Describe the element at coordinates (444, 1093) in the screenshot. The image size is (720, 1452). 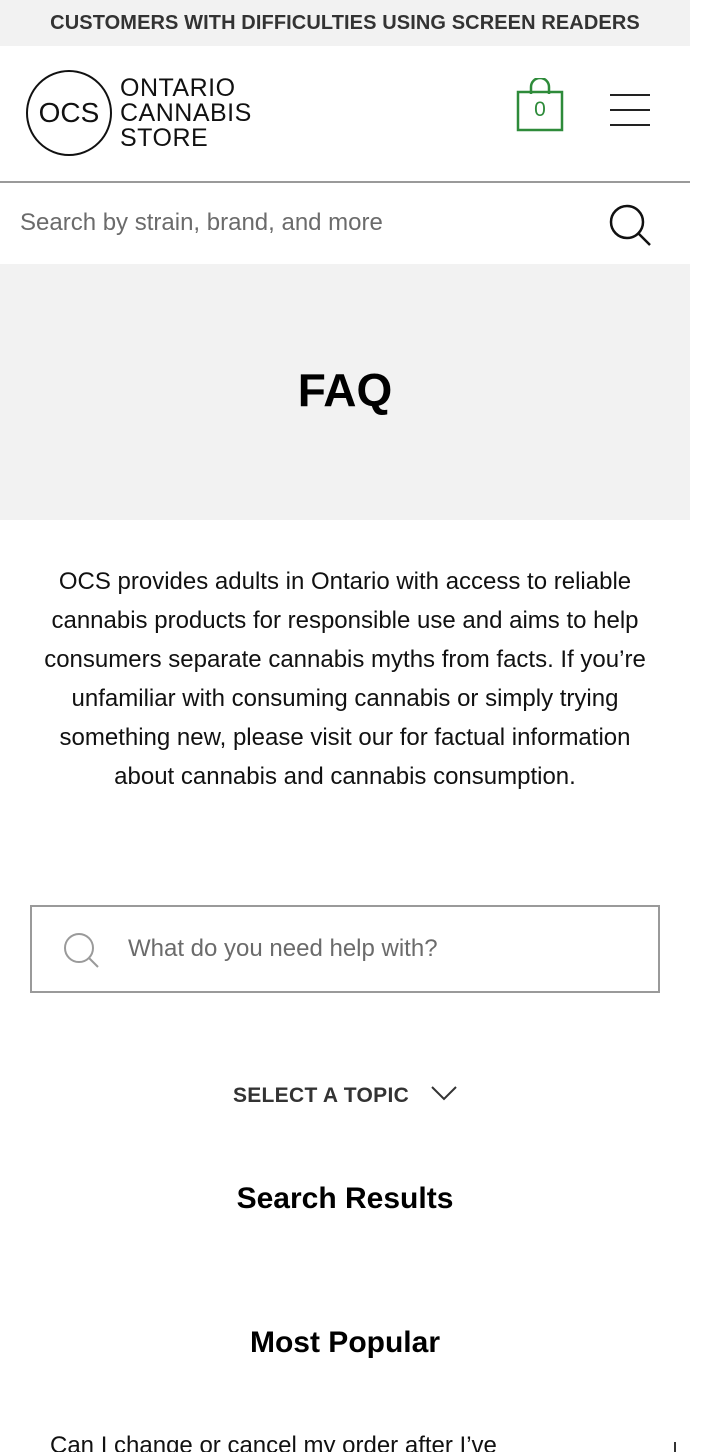
I see `chevron-down-icon` at that location.